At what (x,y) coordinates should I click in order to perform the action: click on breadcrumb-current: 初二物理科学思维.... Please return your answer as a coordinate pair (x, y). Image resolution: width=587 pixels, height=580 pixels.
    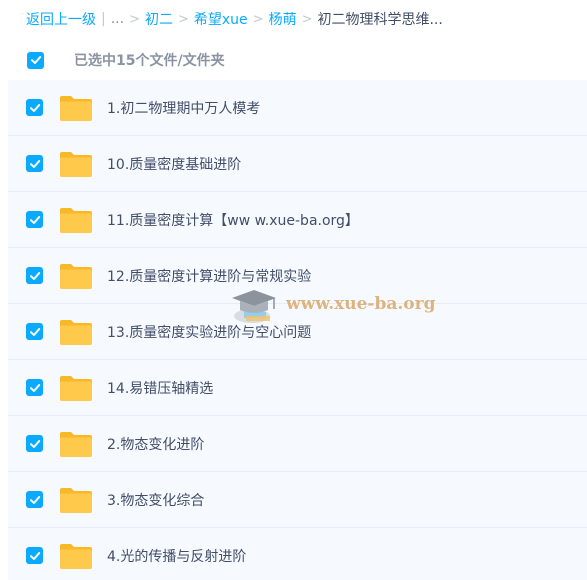
    Looking at the image, I should click on (380, 20).